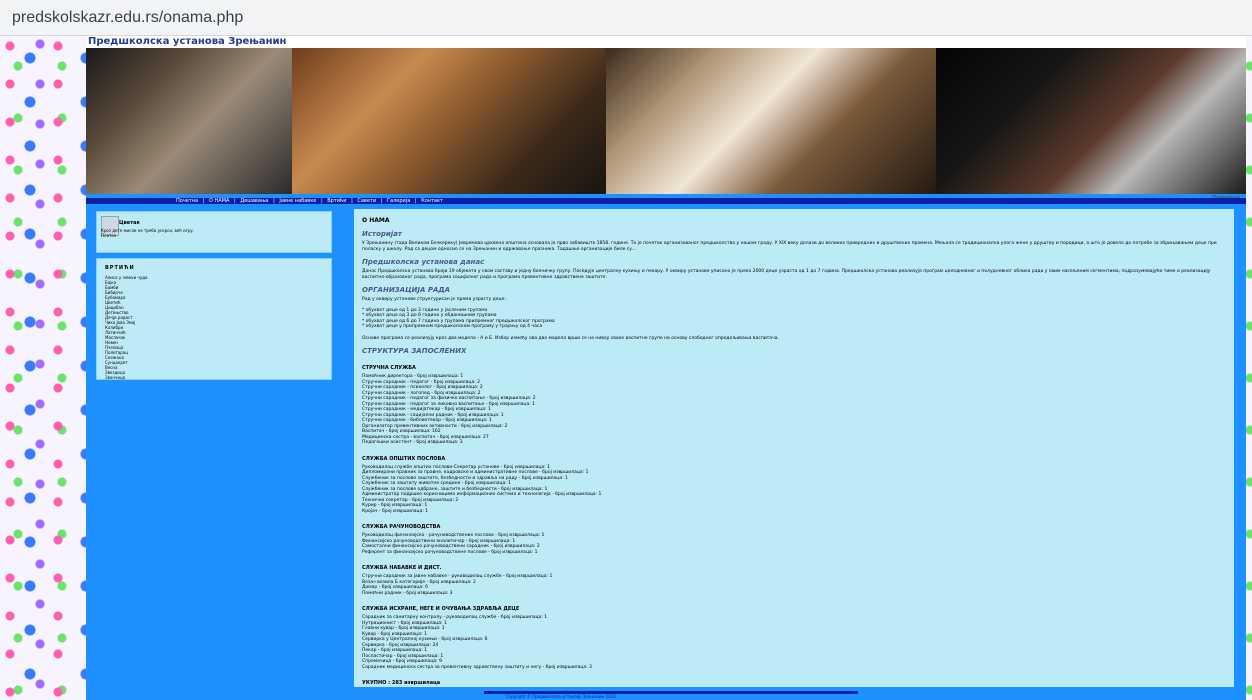 This screenshot has width=1252, height=700. What do you see at coordinates (395, 511) in the screenshot?
I see `staff-line: Кројач - број извршилаца: 1` at bounding box center [395, 511].